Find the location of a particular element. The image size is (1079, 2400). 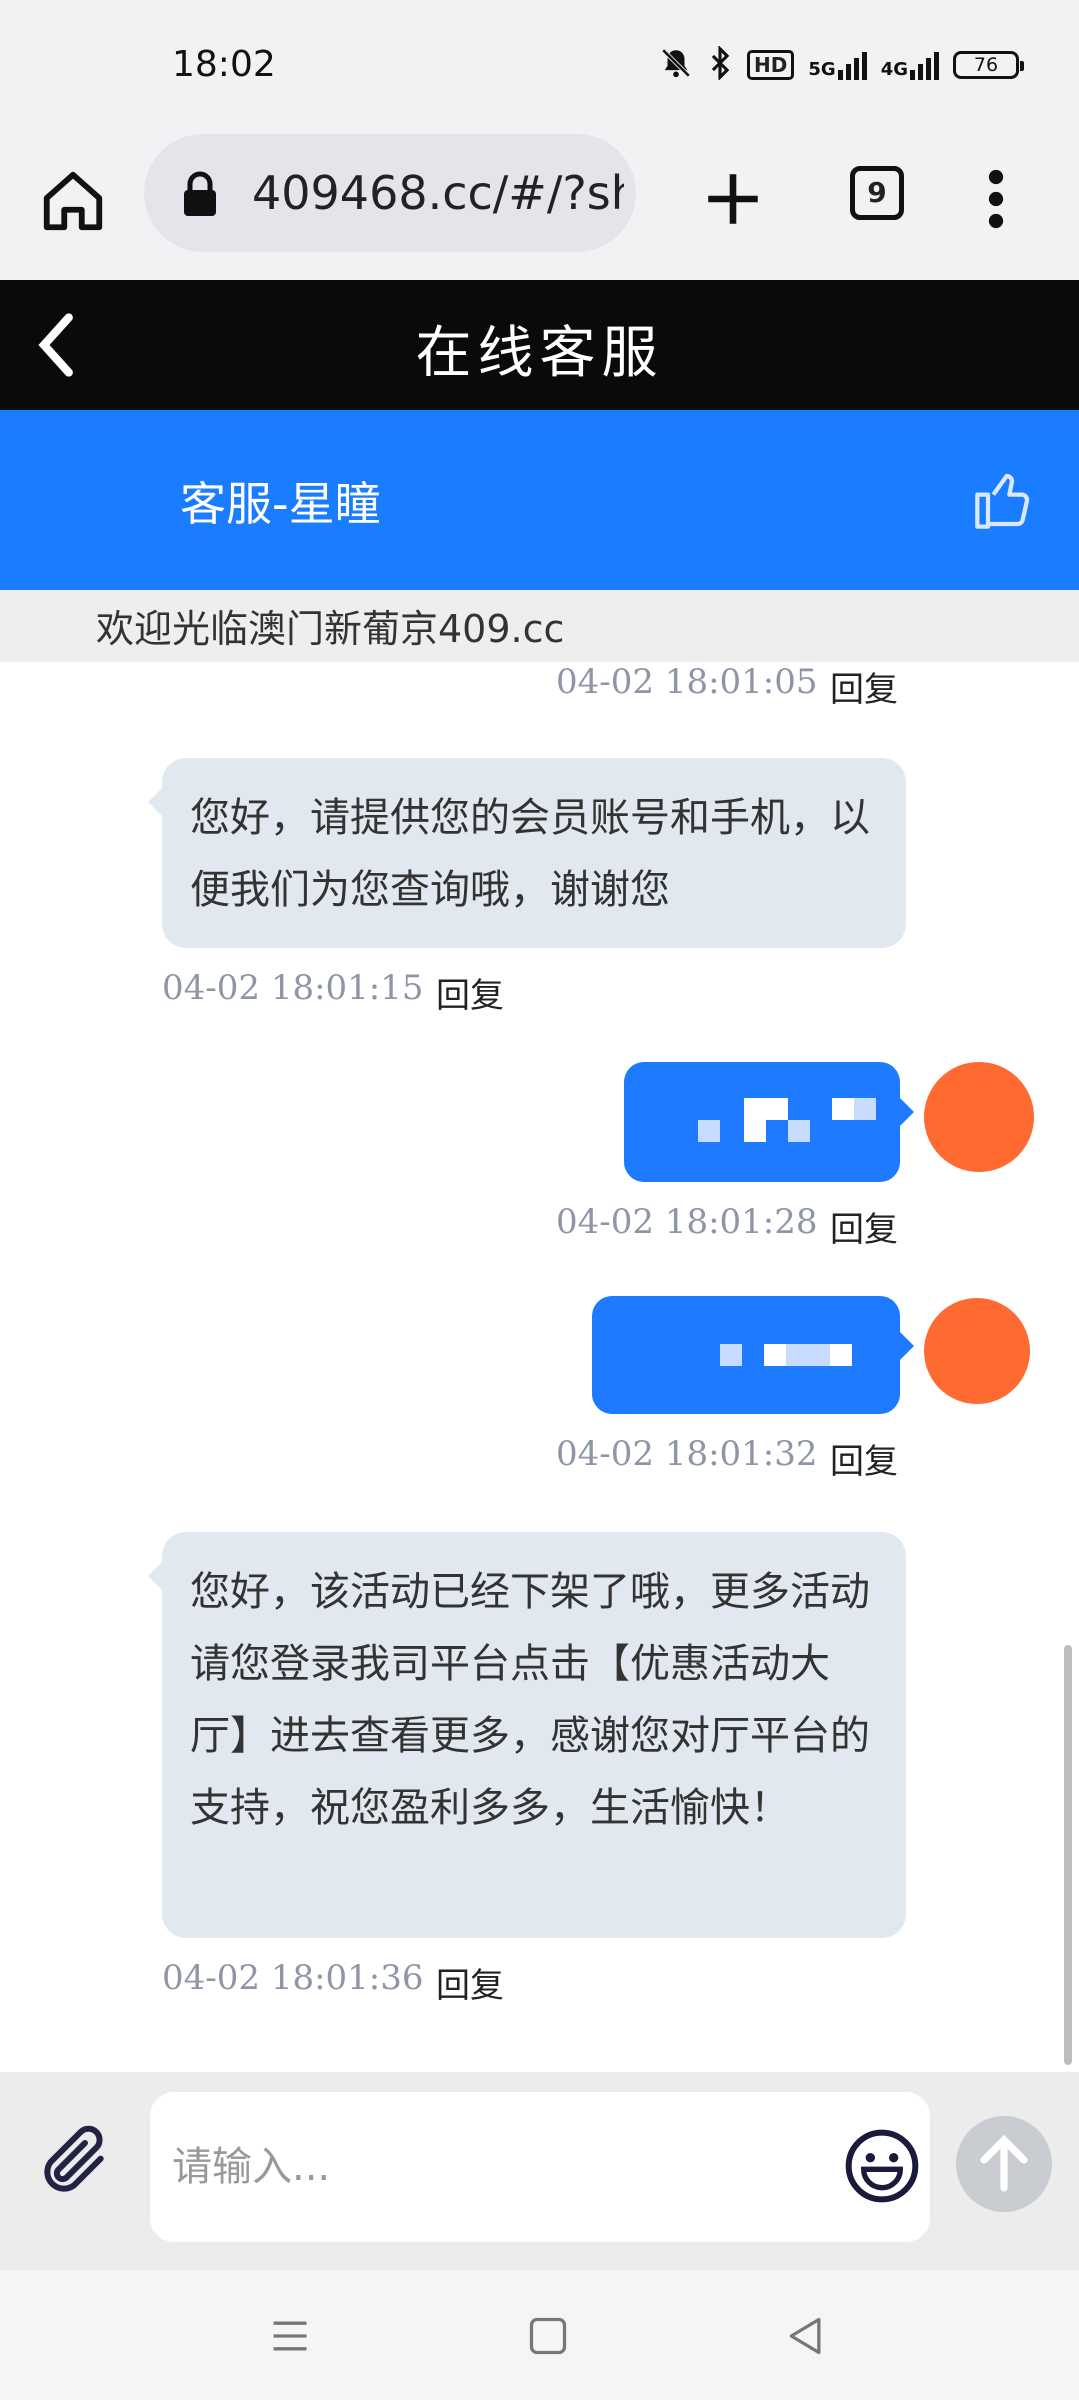

agent-bar: 客服-星瞳 is located at coordinates (539, 500).